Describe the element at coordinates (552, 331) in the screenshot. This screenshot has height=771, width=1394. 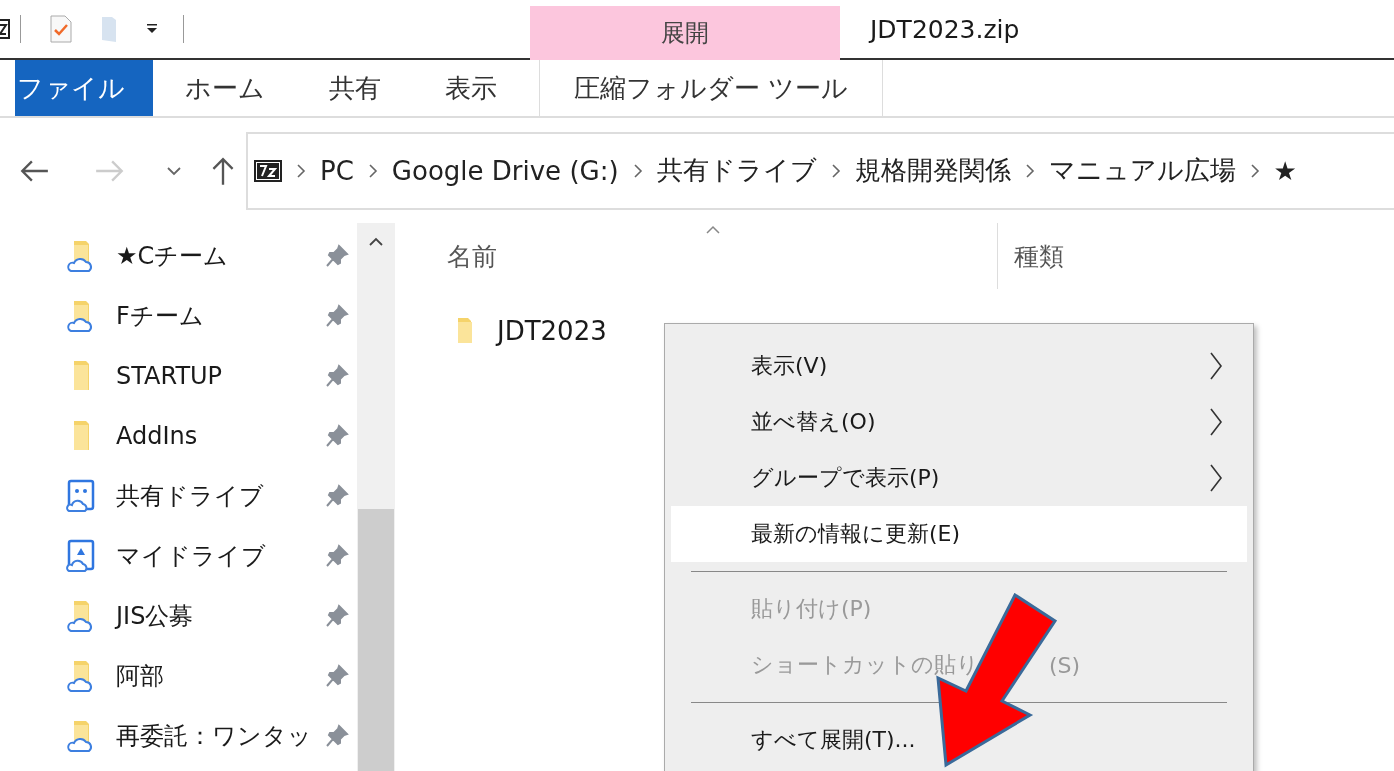
I see `file-name: JDT2023` at that location.